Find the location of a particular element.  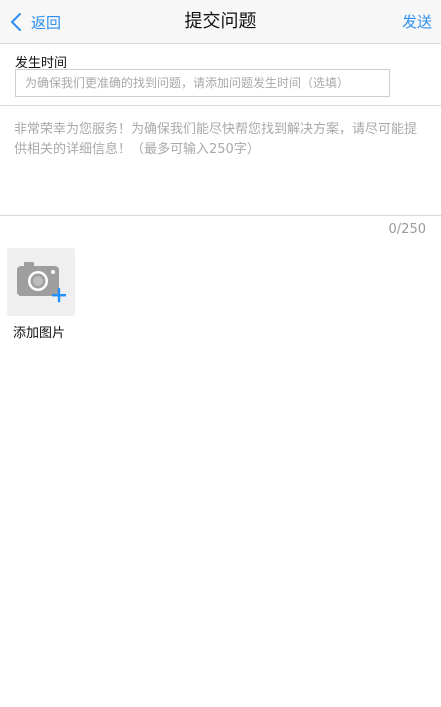

add-picture-label: 添加图片 is located at coordinates (39, 333).